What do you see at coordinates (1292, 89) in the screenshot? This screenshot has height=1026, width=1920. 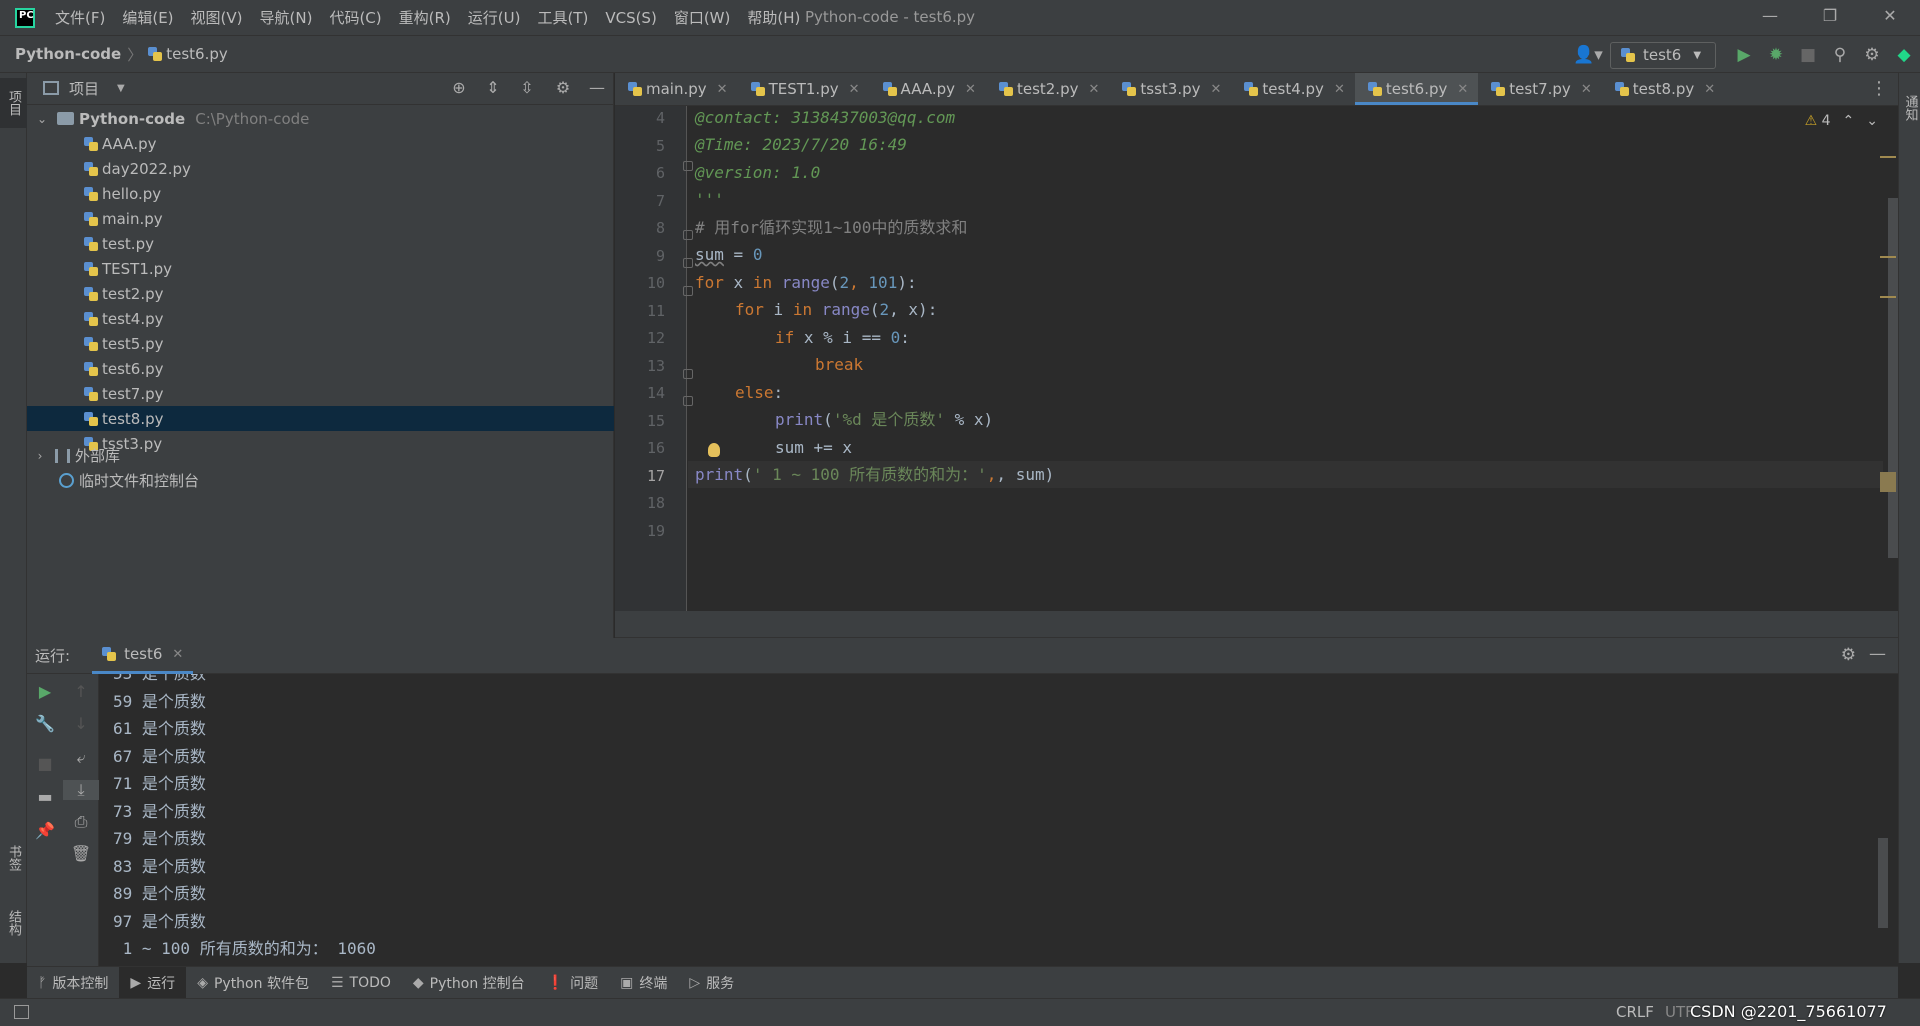 I see `editor-tab: test4.py ✕` at bounding box center [1292, 89].